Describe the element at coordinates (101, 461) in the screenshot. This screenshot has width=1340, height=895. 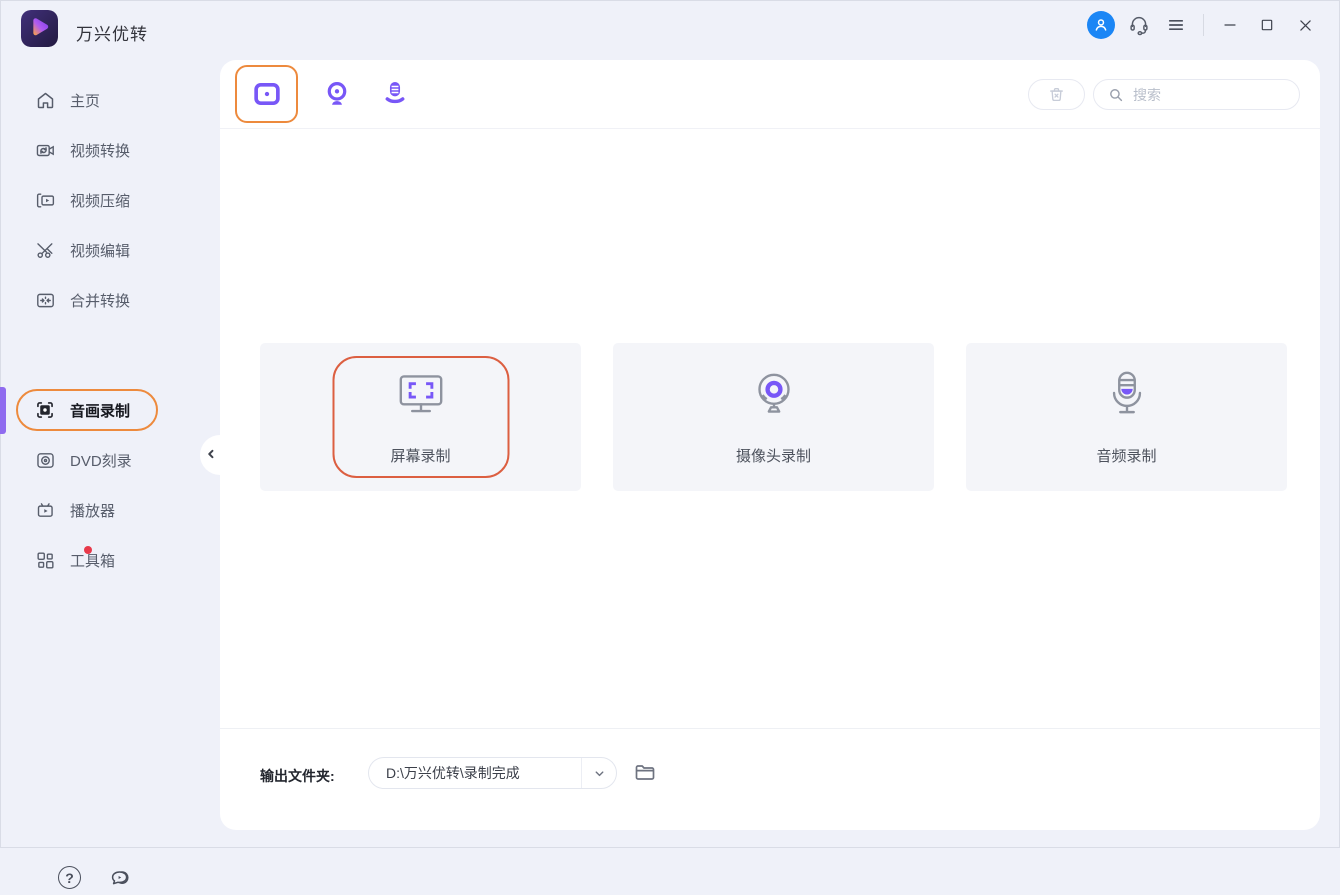
I see `sidebar-item-label: DVD刻录` at that location.